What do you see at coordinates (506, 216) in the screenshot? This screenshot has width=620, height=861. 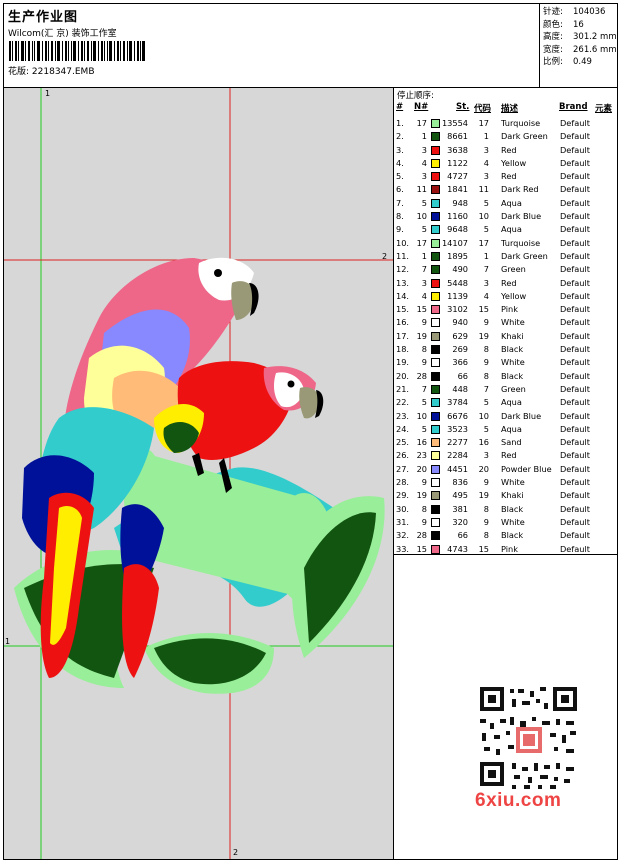 I see `stop-row: 8. 10 1160 10 Dark Blue Default` at bounding box center [506, 216].